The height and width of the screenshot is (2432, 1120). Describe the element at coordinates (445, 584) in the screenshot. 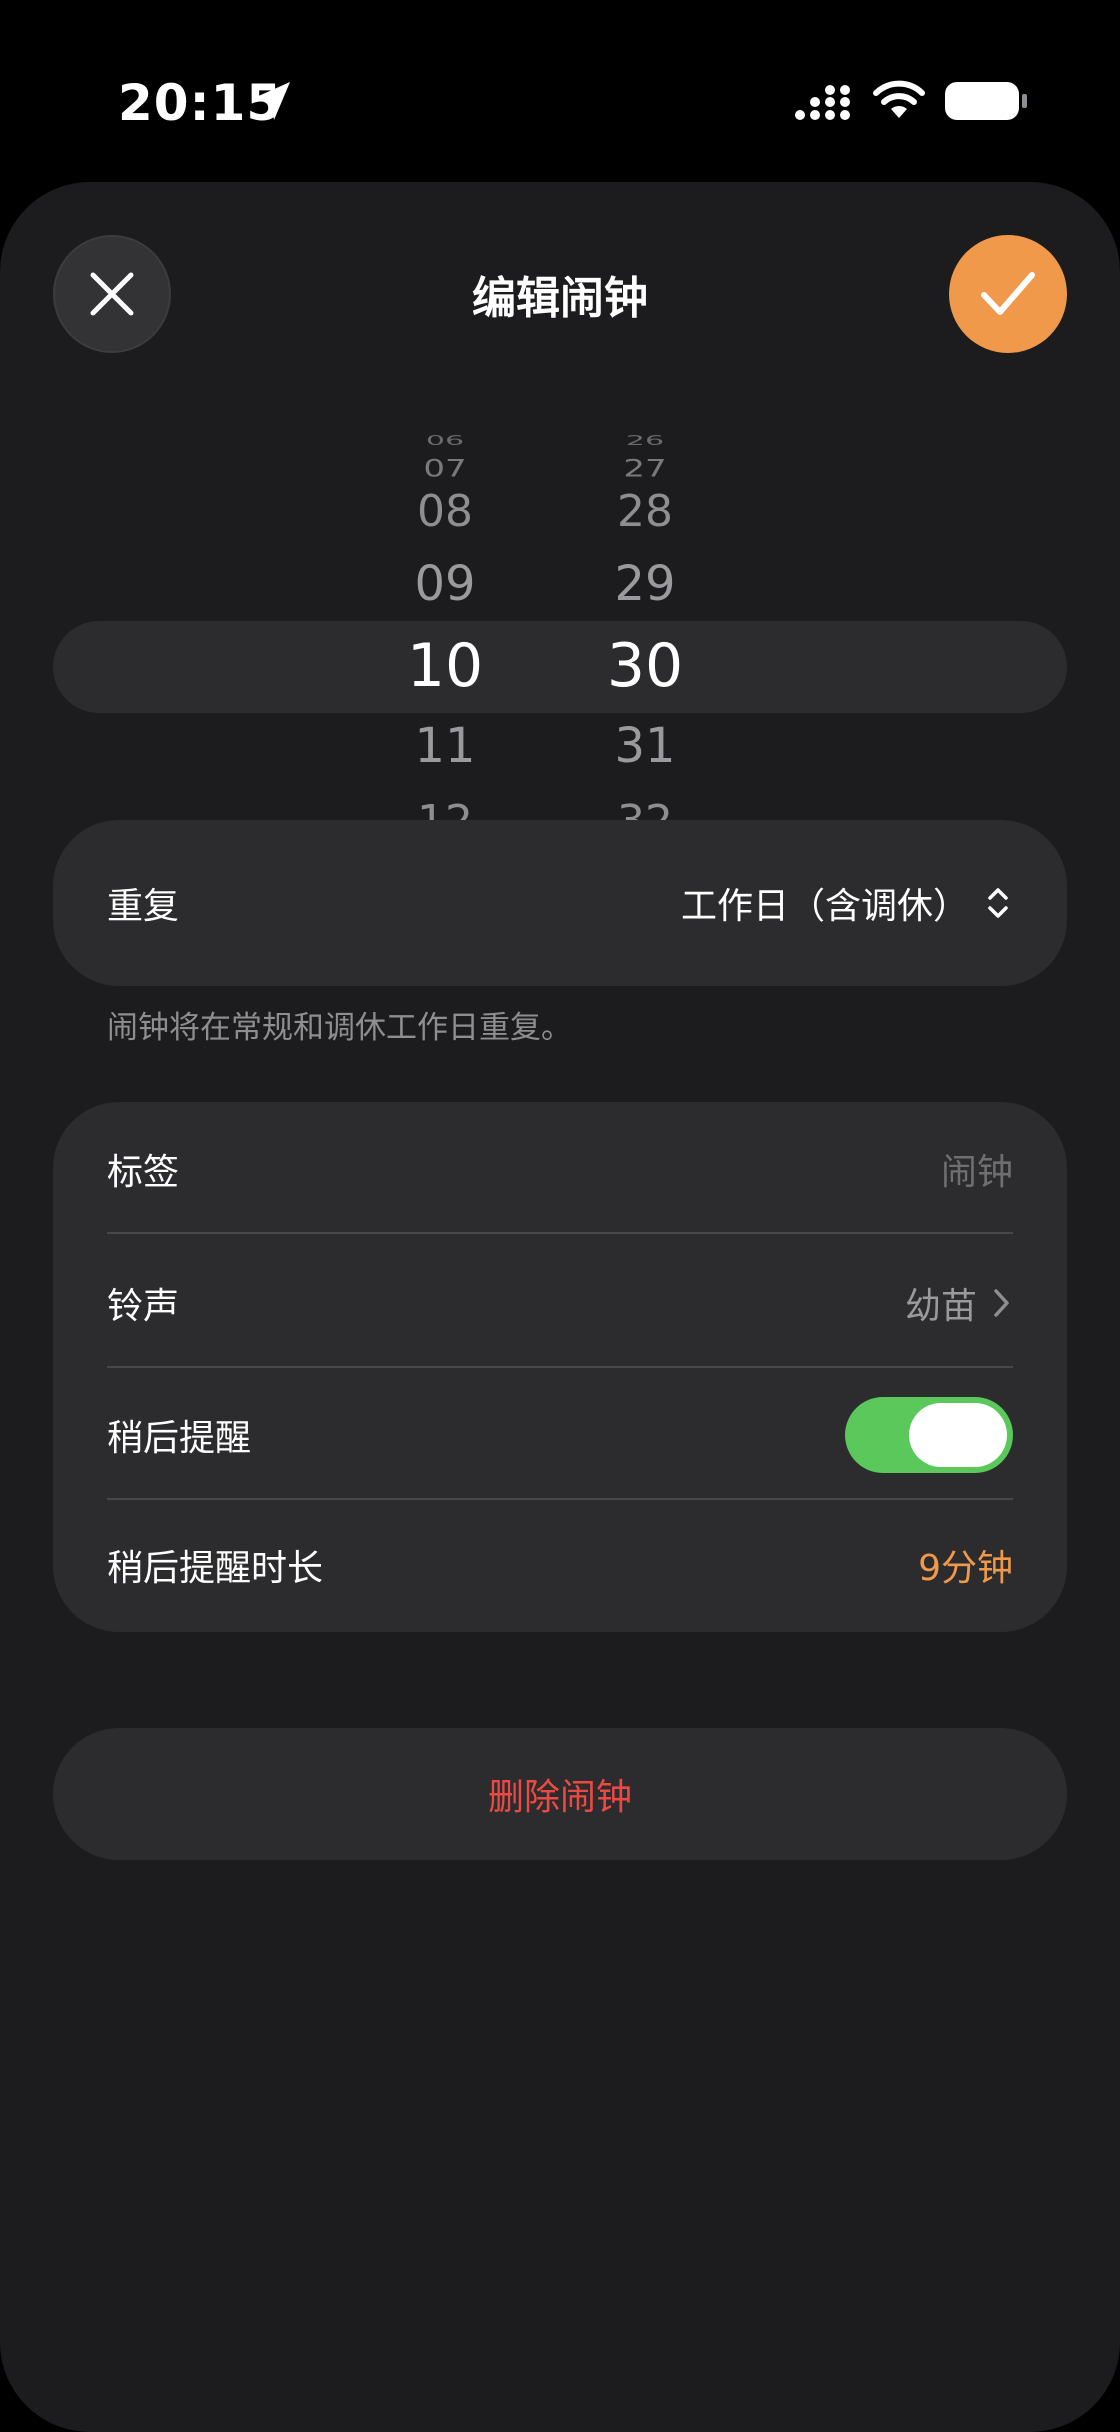

I see `hour-option: 09` at that location.